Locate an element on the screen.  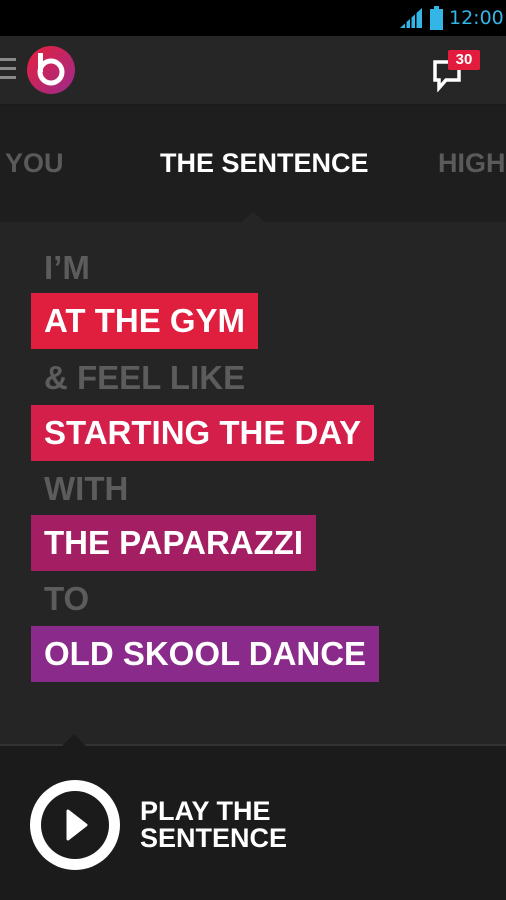
beats-logo-icon is located at coordinates (51, 70).